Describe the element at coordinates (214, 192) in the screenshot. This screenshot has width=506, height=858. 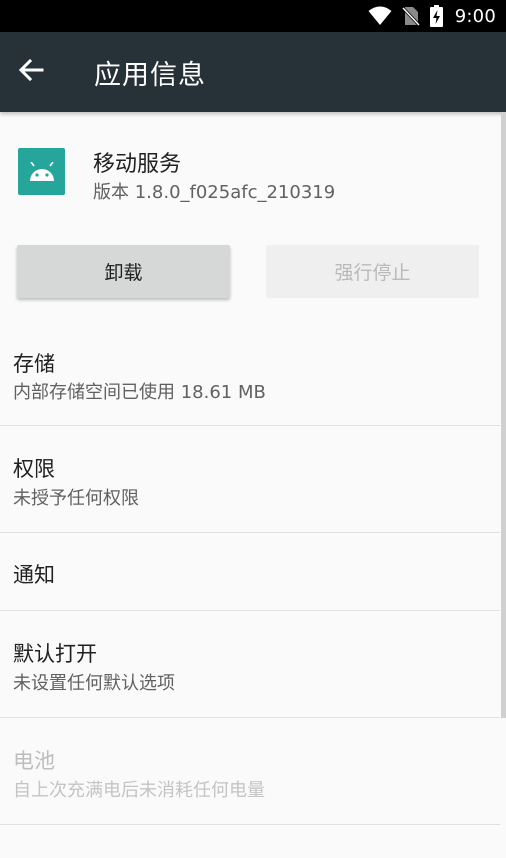
I see `app-version: 版本 1.8.0_f025afc_210319` at that location.